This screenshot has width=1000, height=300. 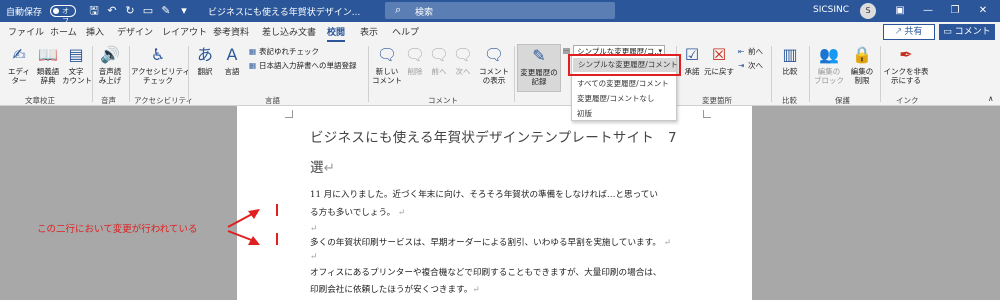 What do you see at coordinates (357, 212) in the screenshot?
I see `paragraph-1-line-2: る方も多いでしょう。 ↵` at bounding box center [357, 212].